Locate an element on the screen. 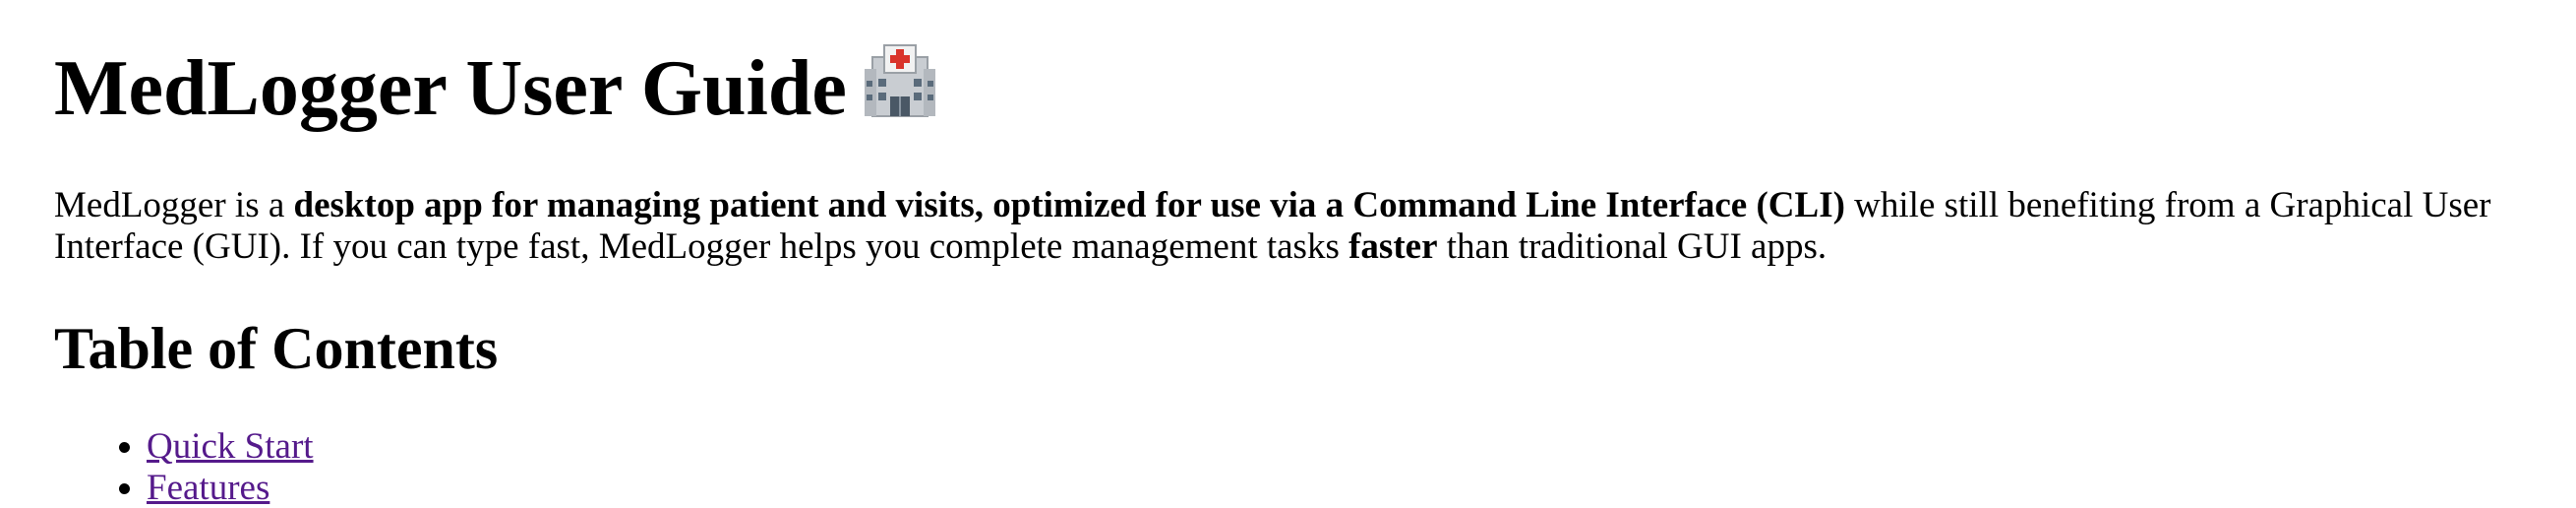  intro-text-3: than traditional GUI apps. is located at coordinates (1632, 246).